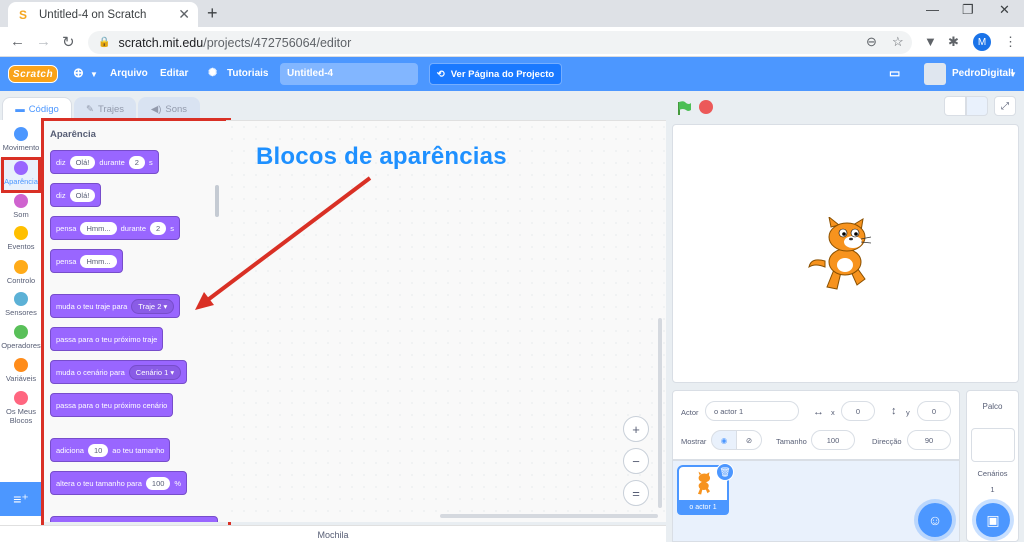 The width and height of the screenshot is (1024, 542). What do you see at coordinates (977, 106) in the screenshot?
I see `normal-stage-button` at bounding box center [977, 106].